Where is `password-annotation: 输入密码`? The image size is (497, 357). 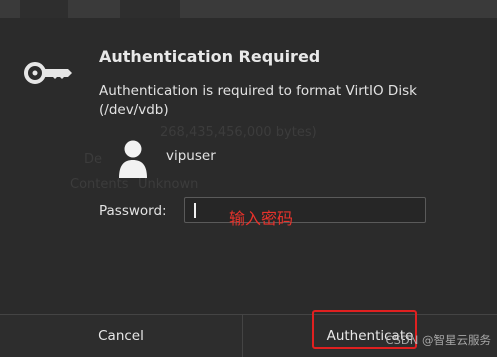
password-annotation: 输入密码 is located at coordinates (261, 218).